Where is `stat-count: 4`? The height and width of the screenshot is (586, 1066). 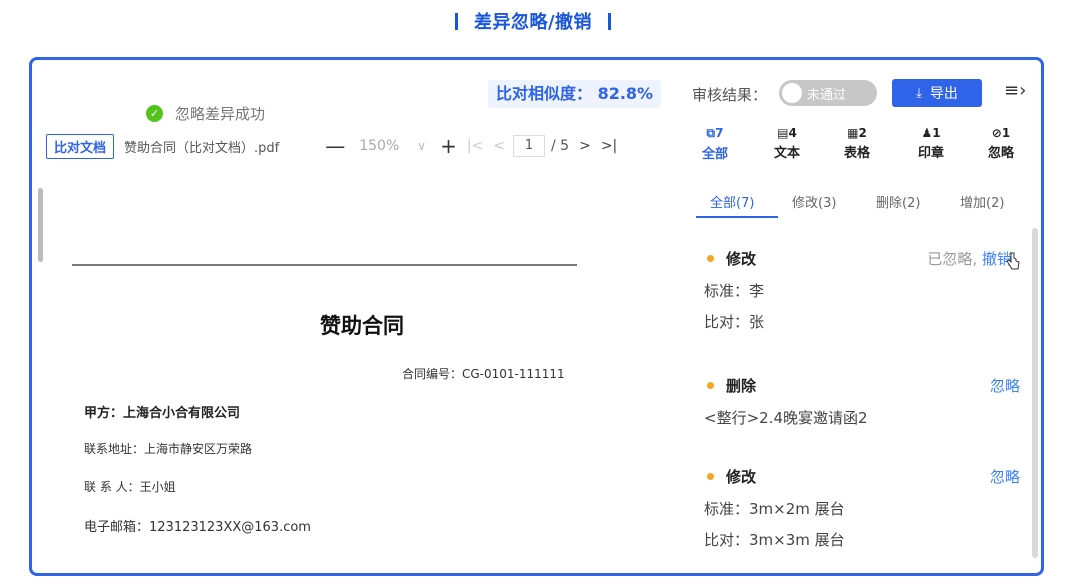
stat-count: 4 is located at coordinates (792, 133).